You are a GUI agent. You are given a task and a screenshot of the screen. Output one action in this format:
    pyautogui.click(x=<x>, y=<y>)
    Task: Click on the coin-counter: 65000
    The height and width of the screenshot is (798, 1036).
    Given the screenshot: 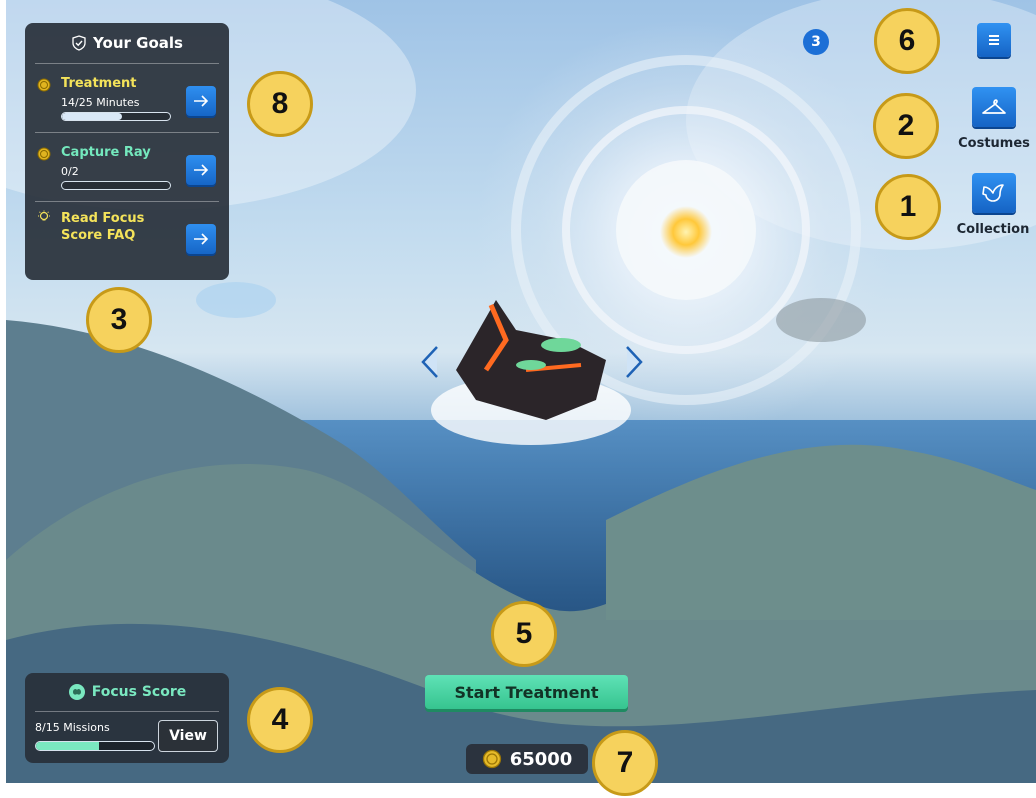 What is the action you would take?
    pyautogui.click(x=527, y=759)
    